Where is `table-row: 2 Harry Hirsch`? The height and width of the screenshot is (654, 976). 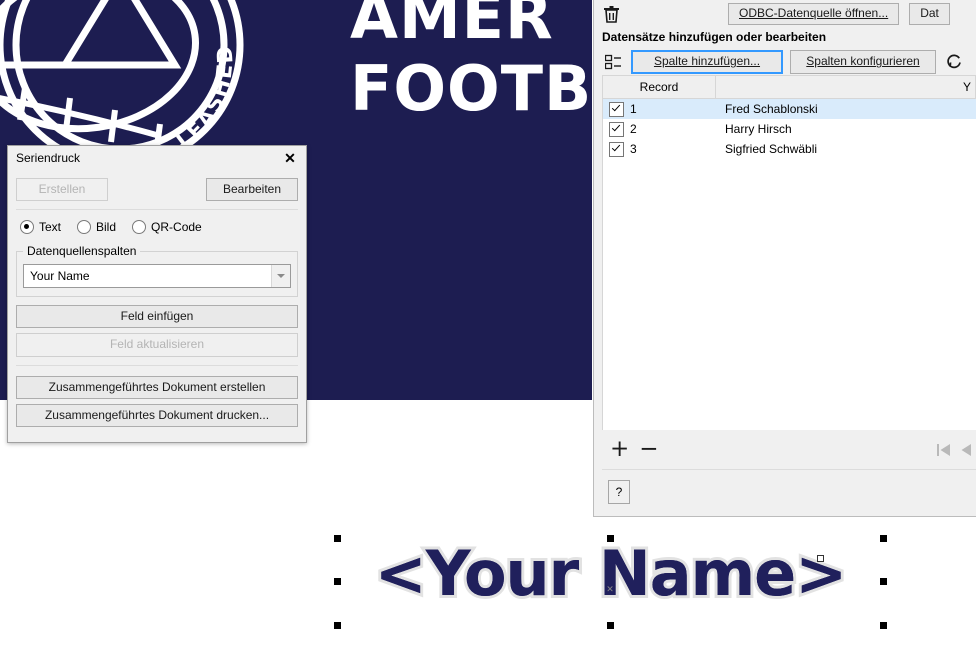
table-row: 2 Harry Hirsch is located at coordinates (789, 129).